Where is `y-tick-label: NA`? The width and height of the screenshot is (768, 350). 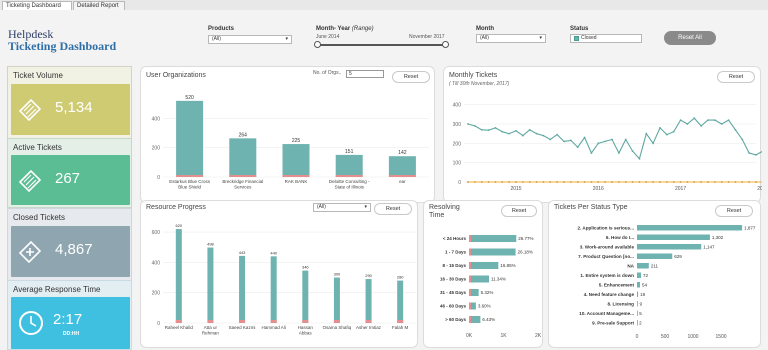 y-tick-label: NA is located at coordinates (630, 266).